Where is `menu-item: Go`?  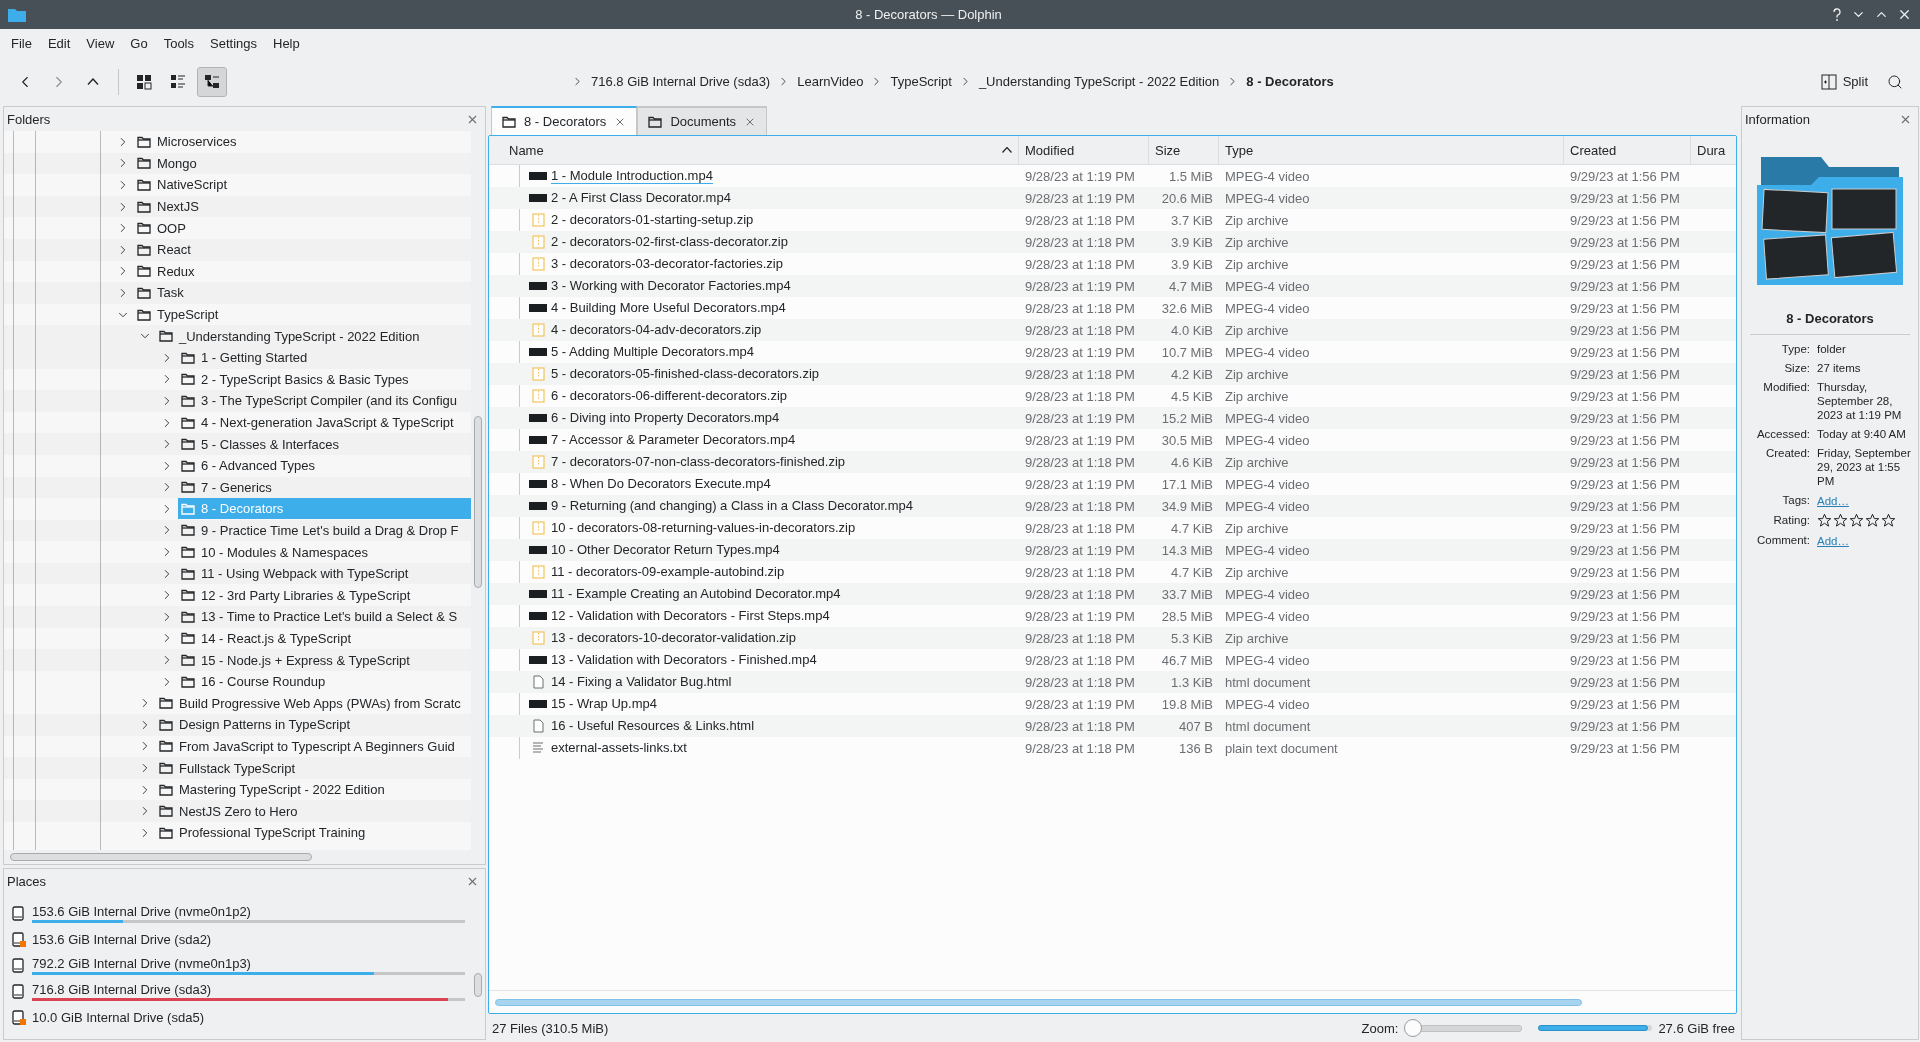
menu-item: Go is located at coordinates (139, 43).